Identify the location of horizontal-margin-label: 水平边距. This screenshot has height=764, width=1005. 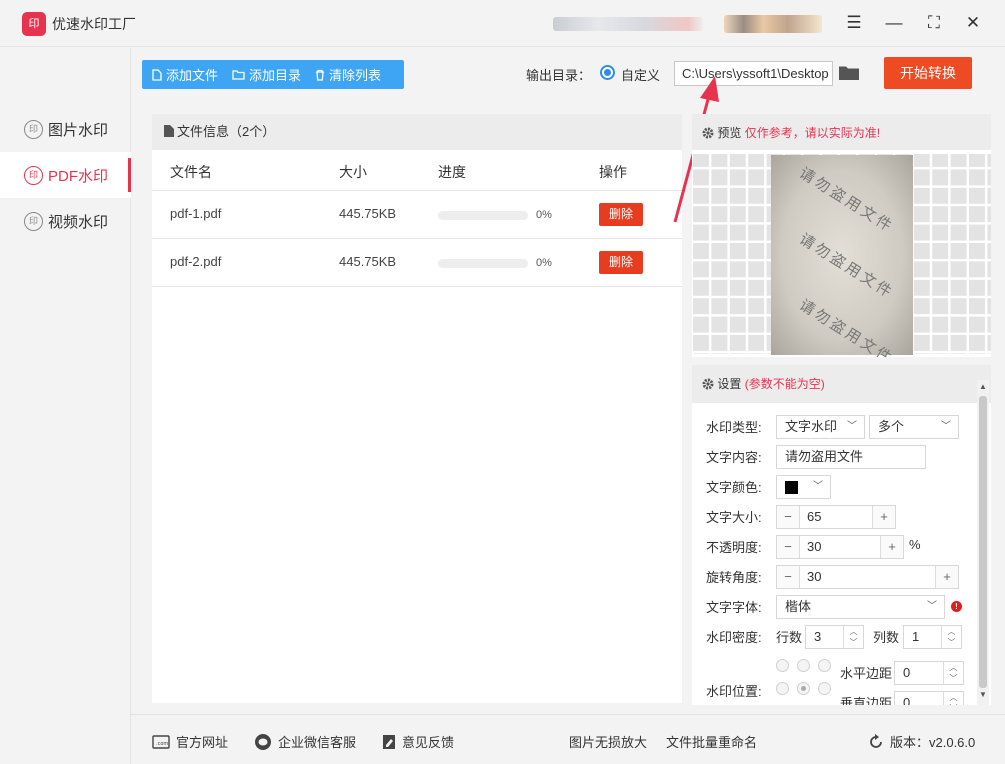
(866, 673).